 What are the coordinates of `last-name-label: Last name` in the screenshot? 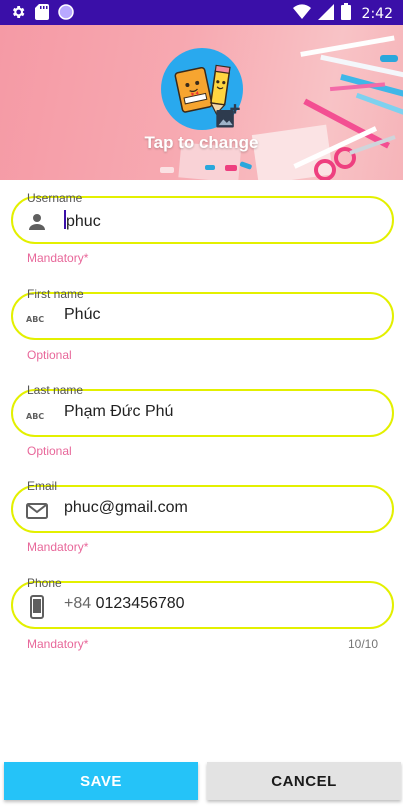 It's located at (55, 390).